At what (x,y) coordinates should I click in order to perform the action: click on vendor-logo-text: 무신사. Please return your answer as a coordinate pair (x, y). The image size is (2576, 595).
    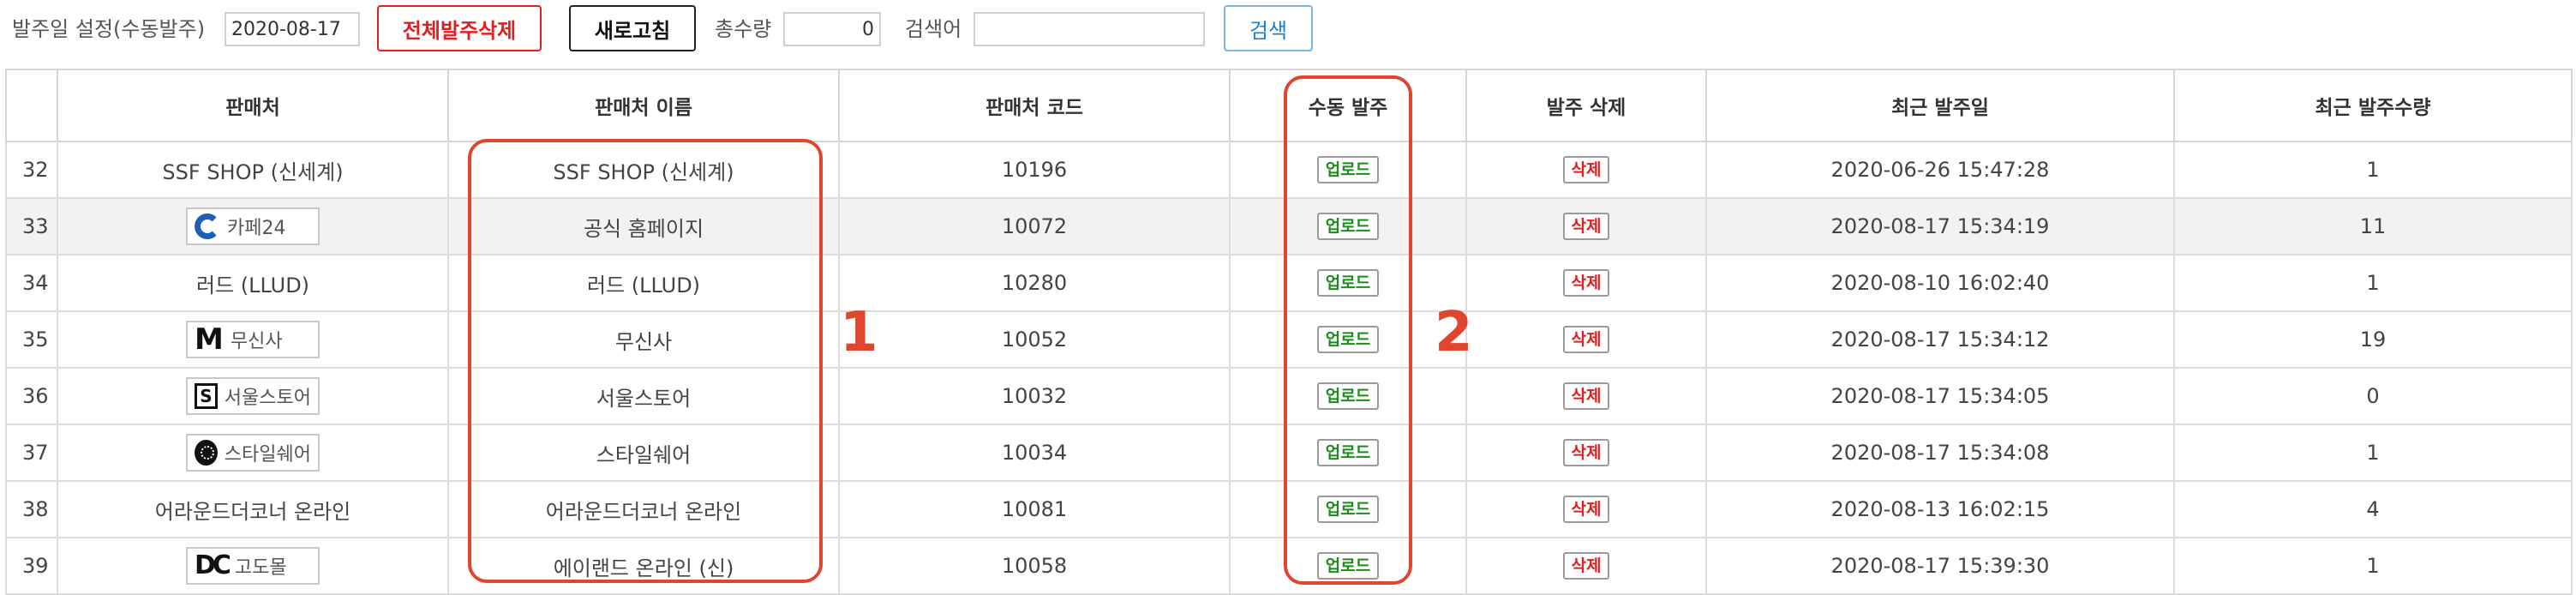
    Looking at the image, I should click on (256, 342).